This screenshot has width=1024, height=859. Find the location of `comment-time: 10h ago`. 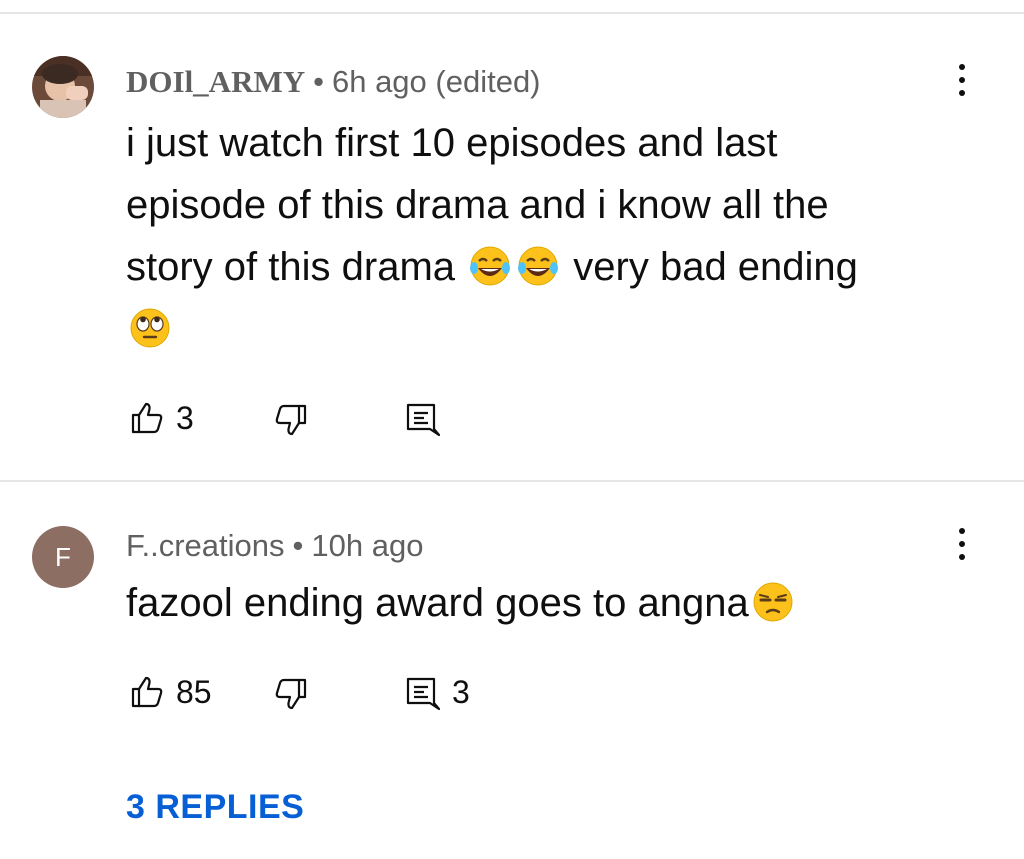

comment-time: 10h ago is located at coordinates (367, 545).